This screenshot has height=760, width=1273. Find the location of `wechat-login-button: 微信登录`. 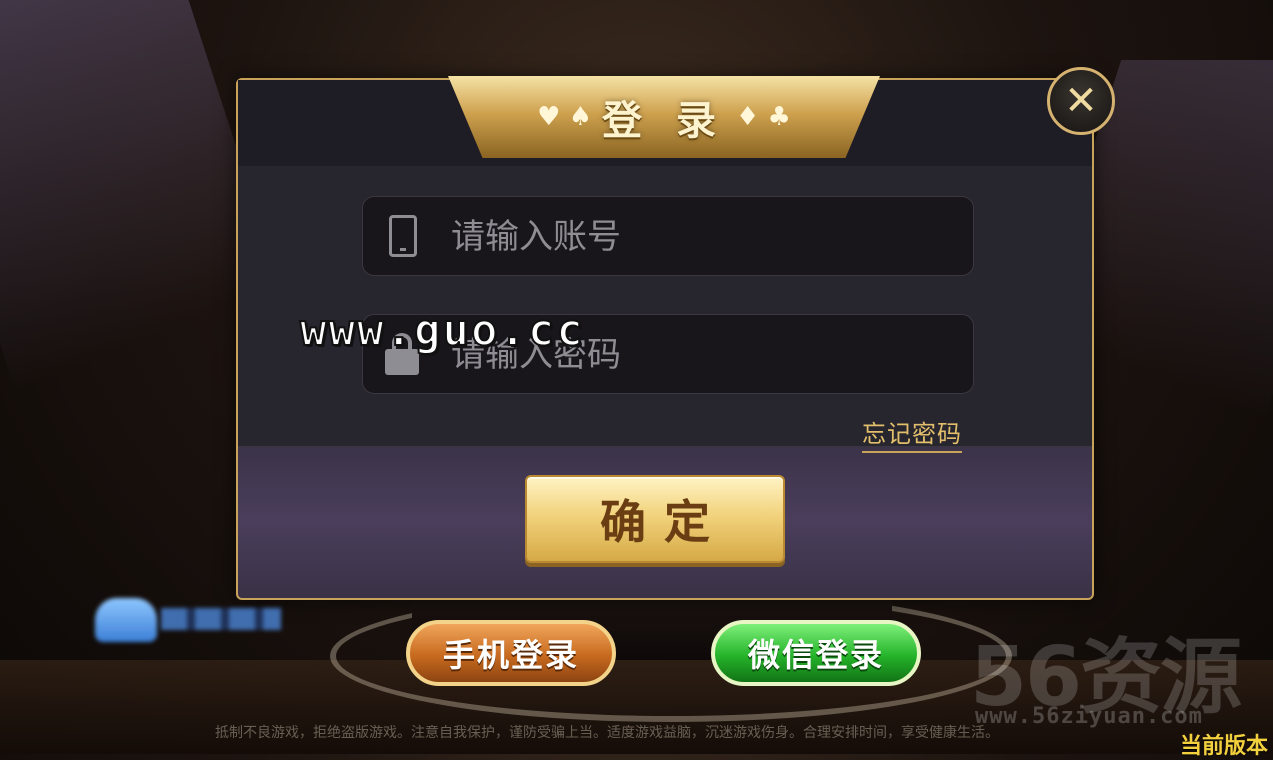

wechat-login-button: 微信登录 is located at coordinates (816, 653).